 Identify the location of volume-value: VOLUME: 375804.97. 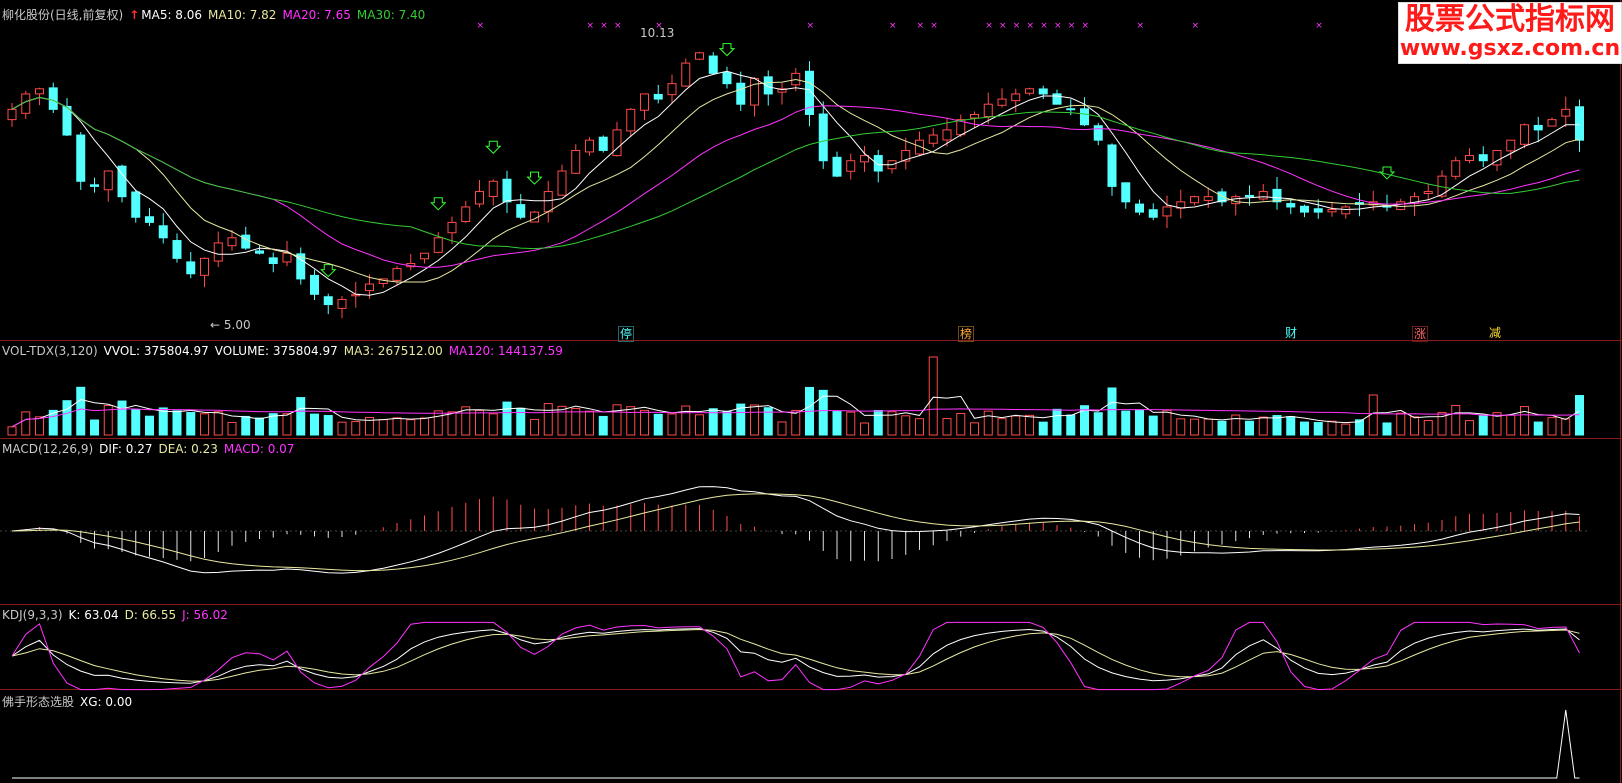
(276, 351).